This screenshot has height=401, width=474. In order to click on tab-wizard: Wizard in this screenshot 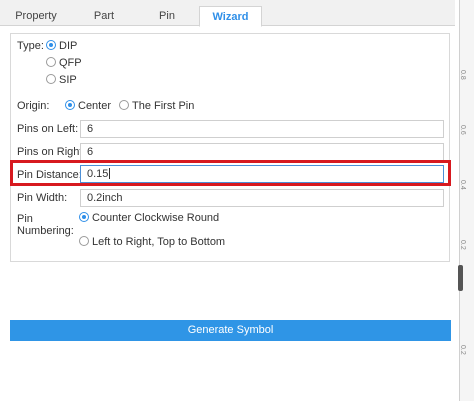, I will do `click(230, 16)`.